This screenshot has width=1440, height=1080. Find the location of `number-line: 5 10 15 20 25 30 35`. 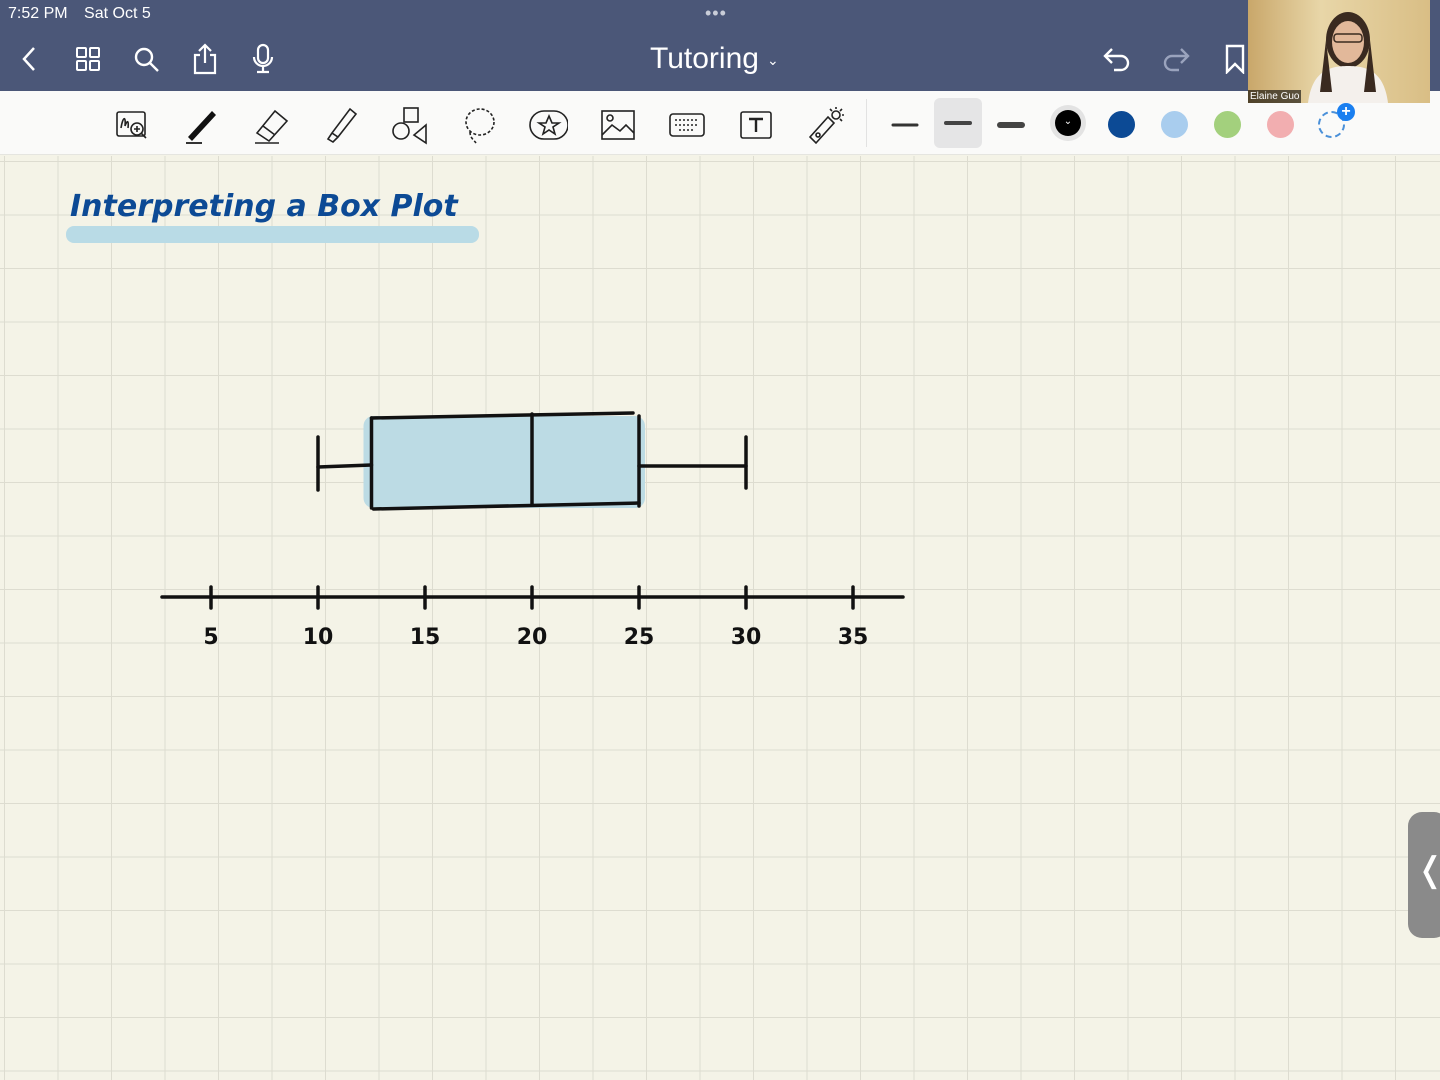

number-line: 5 10 15 20 25 30 35 is located at coordinates (532, 617).